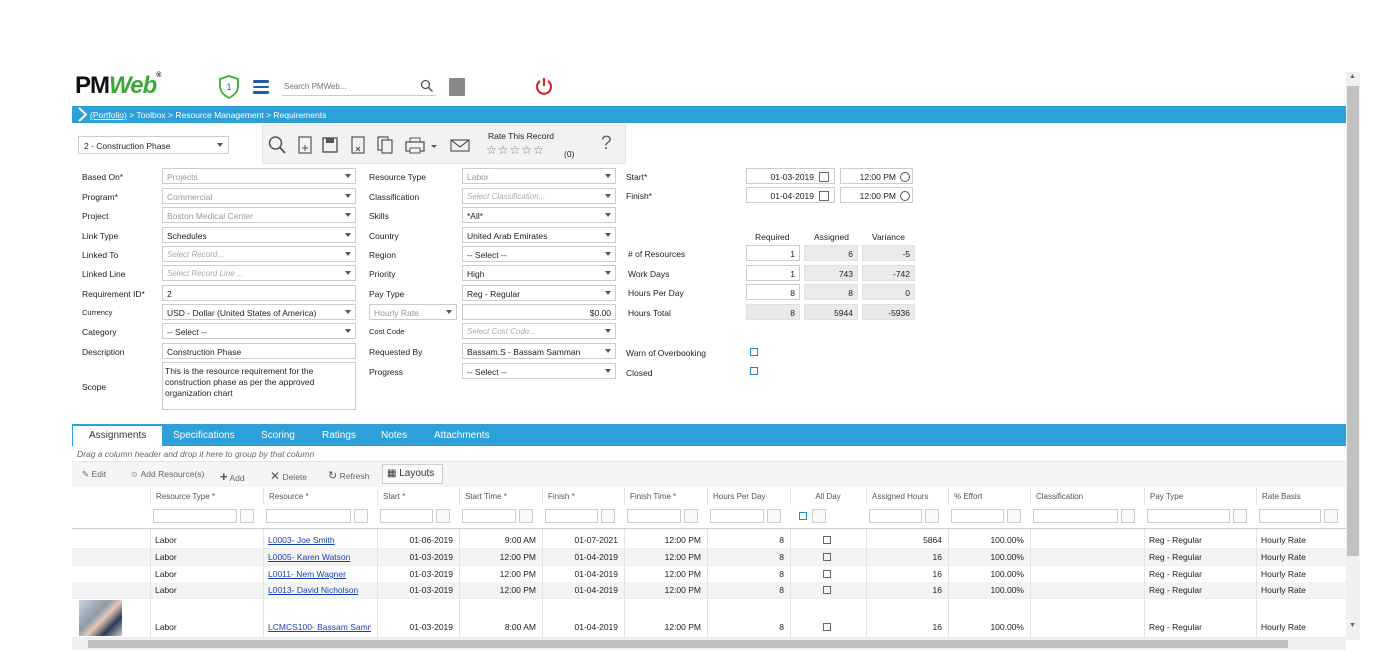  I want to click on hourly-rate-basis-select: Hourly Rate, so click(413, 312).